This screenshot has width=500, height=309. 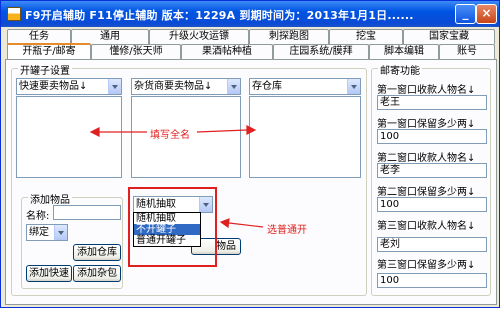 What do you see at coordinates (426, 226) in the screenshot?
I see `recipient-label-3: 第三窗口收款人物名↓` at bounding box center [426, 226].